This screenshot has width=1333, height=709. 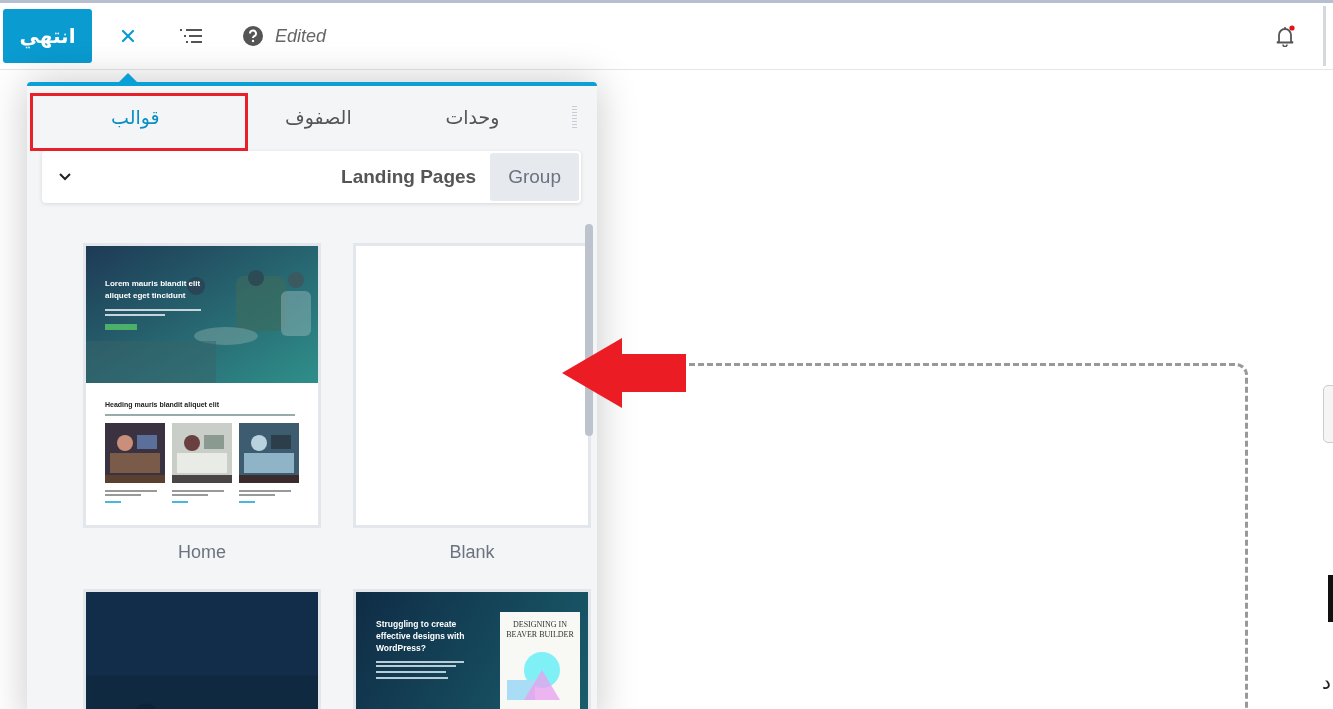 What do you see at coordinates (421, 636) in the screenshot?
I see `thumbnail-heading: Struggling to create effective designs with WordPress?` at bounding box center [421, 636].